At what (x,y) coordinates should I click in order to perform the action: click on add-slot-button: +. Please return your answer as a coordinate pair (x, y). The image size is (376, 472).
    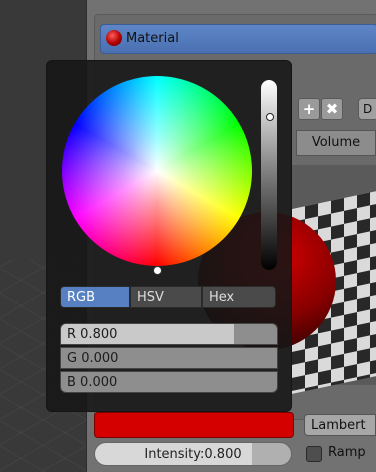
    Looking at the image, I should click on (309, 109).